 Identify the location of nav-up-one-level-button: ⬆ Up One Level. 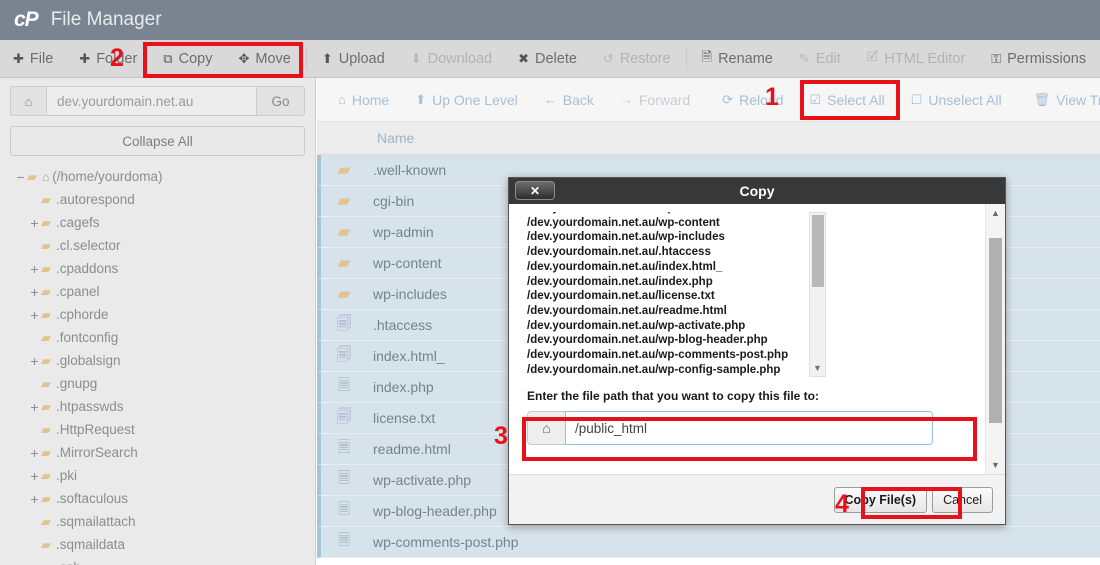
(466, 100).